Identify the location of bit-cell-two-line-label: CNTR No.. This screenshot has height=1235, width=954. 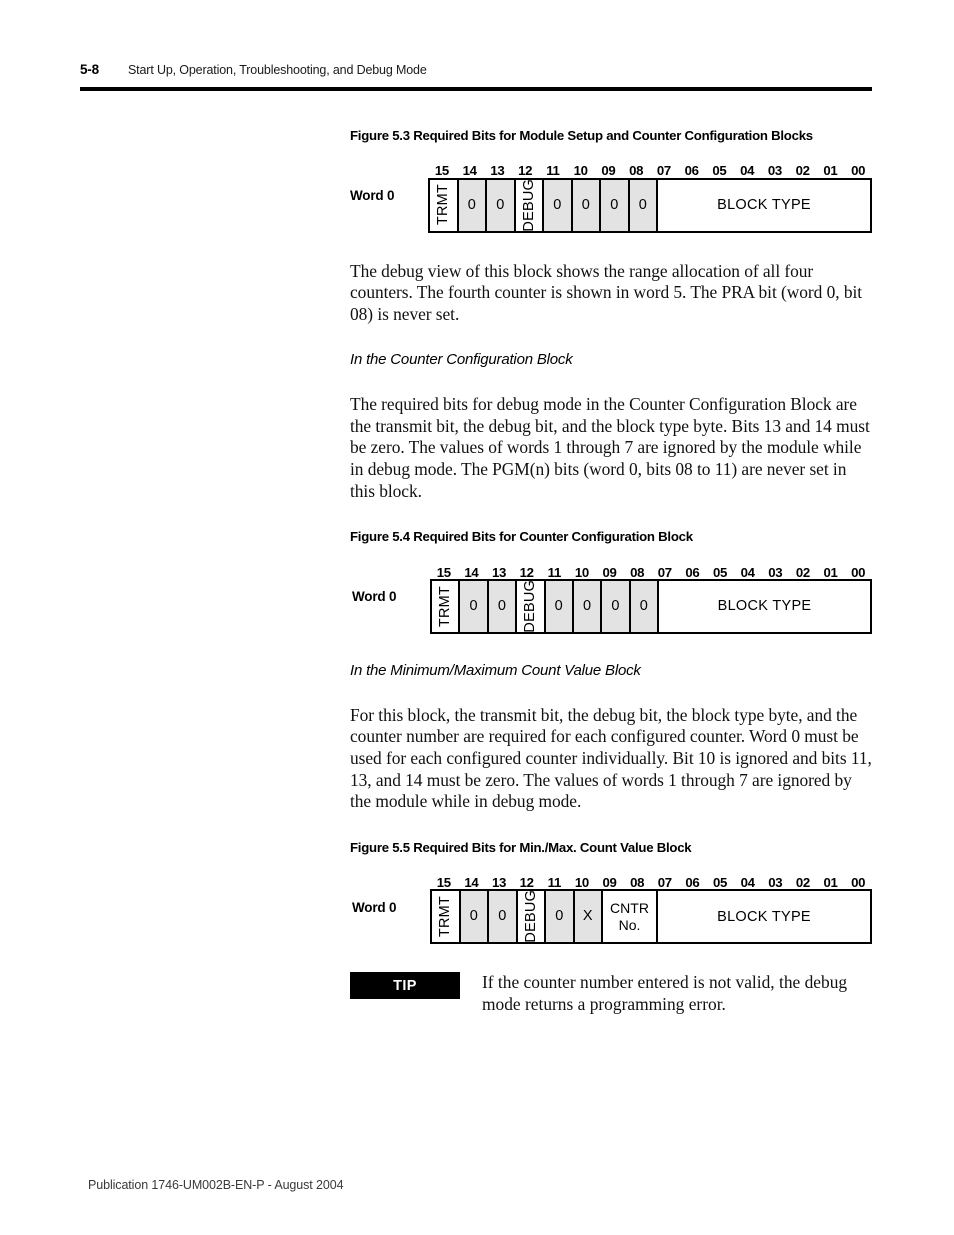
(629, 916).